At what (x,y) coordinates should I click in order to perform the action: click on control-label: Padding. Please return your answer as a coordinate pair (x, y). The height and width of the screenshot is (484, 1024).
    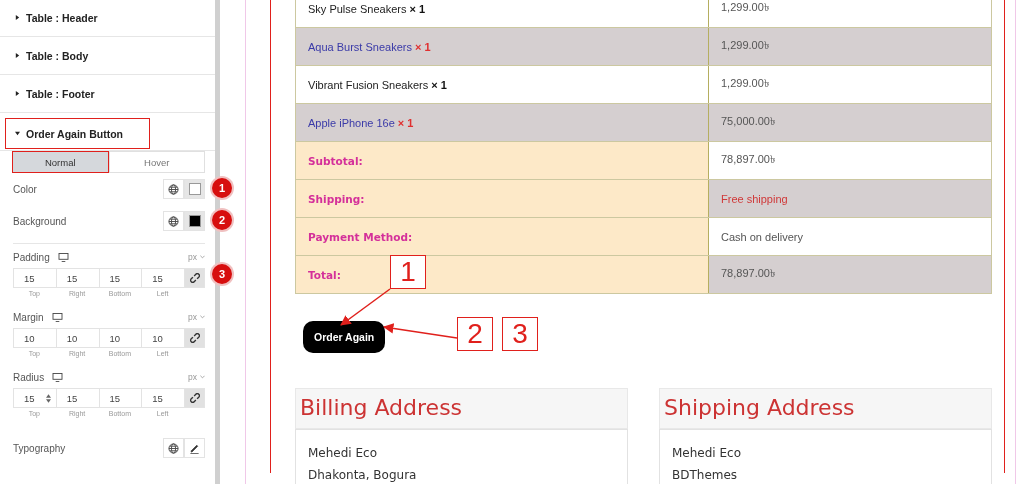
    Looking at the image, I should click on (31, 257).